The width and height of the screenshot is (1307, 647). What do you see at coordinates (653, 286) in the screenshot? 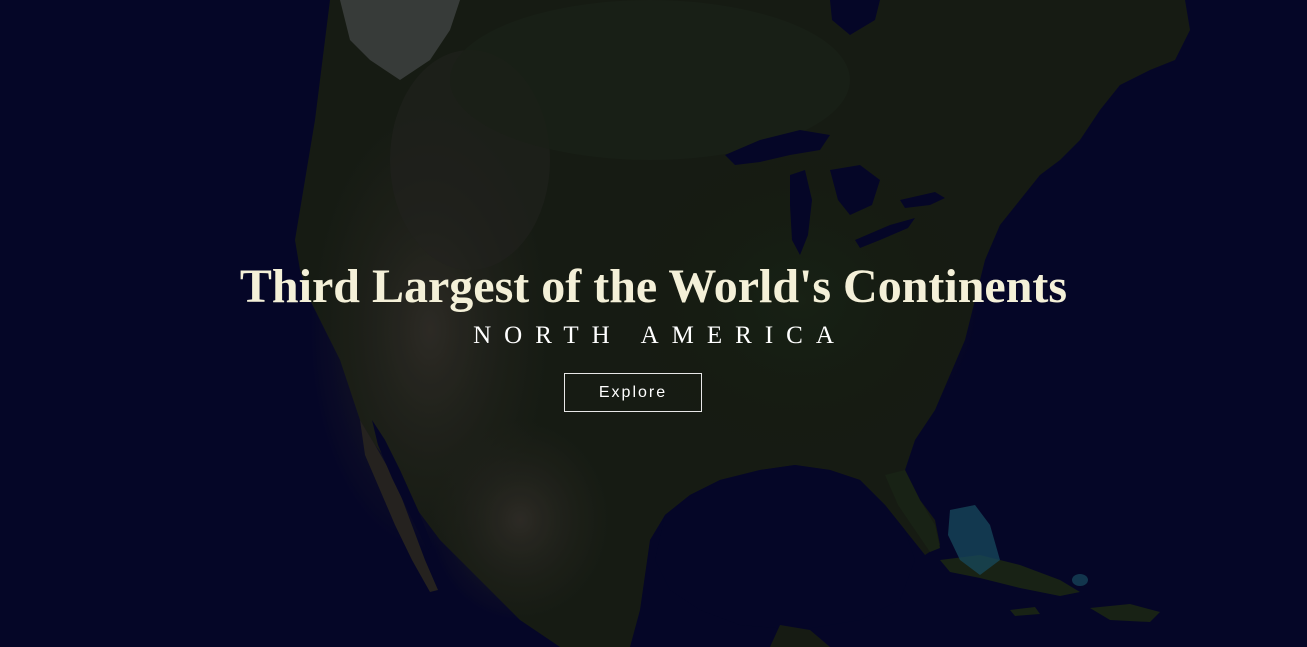
I see `hero-title: Third Largest of the World's Continents` at bounding box center [653, 286].